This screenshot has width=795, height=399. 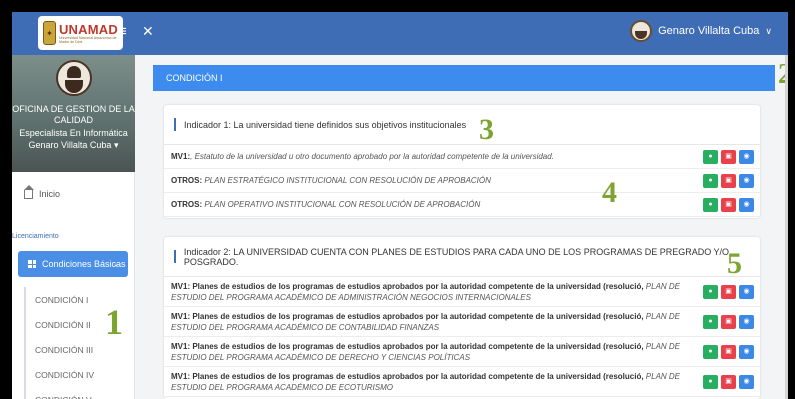 I want to click on sidebar-item-condicion-1: CONDICIÓN I, so click(x=86, y=299).